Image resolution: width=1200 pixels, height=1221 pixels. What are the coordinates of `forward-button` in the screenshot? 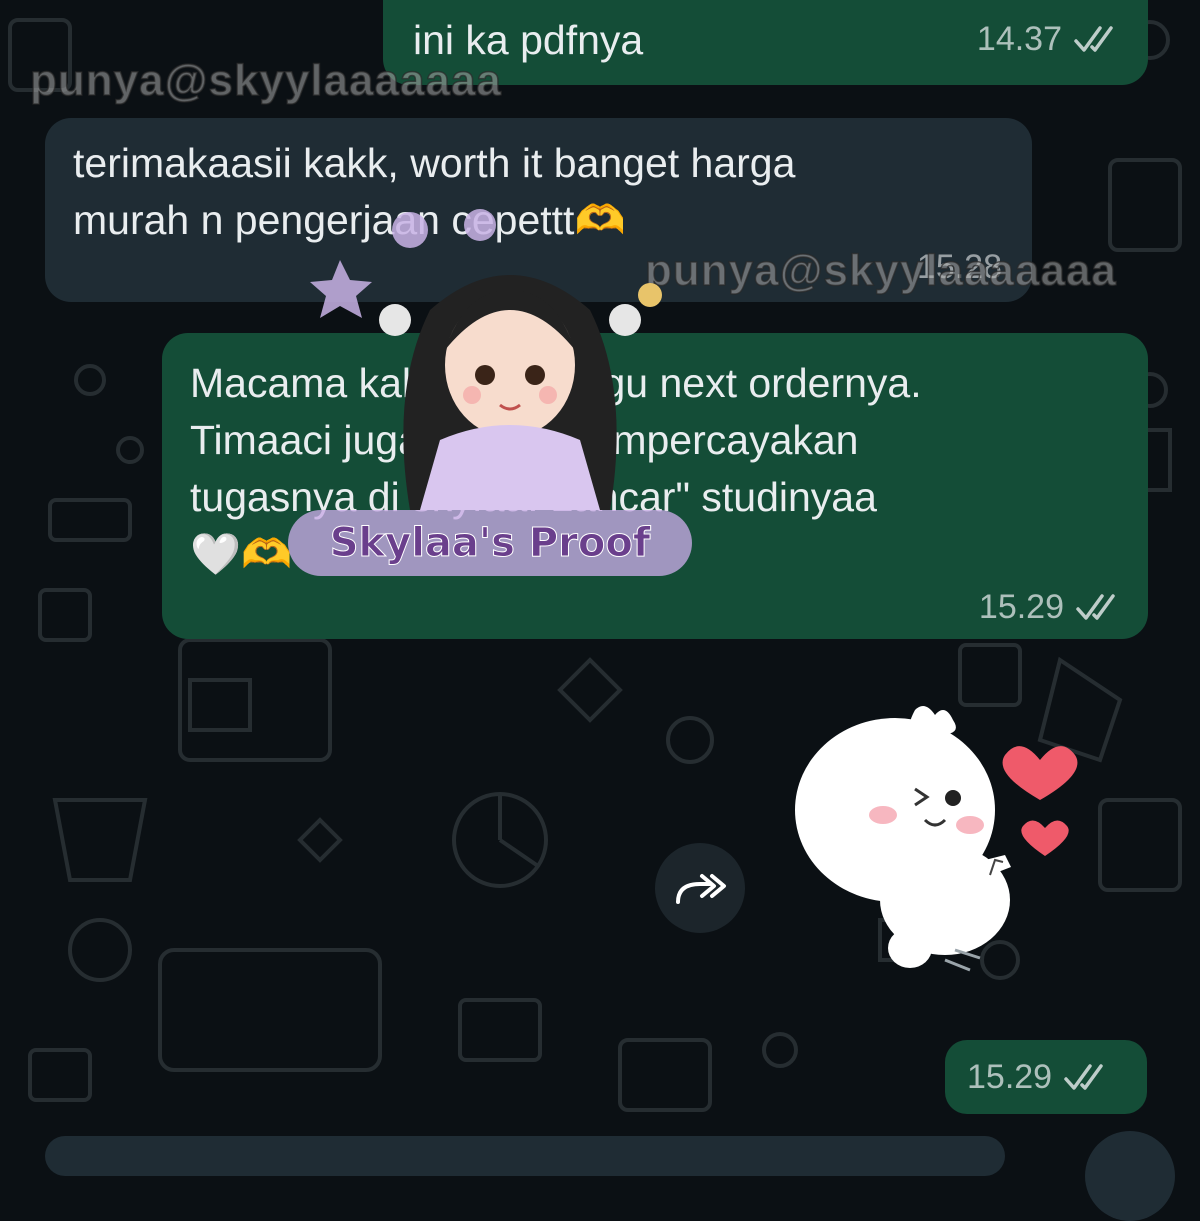 It's located at (700, 888).